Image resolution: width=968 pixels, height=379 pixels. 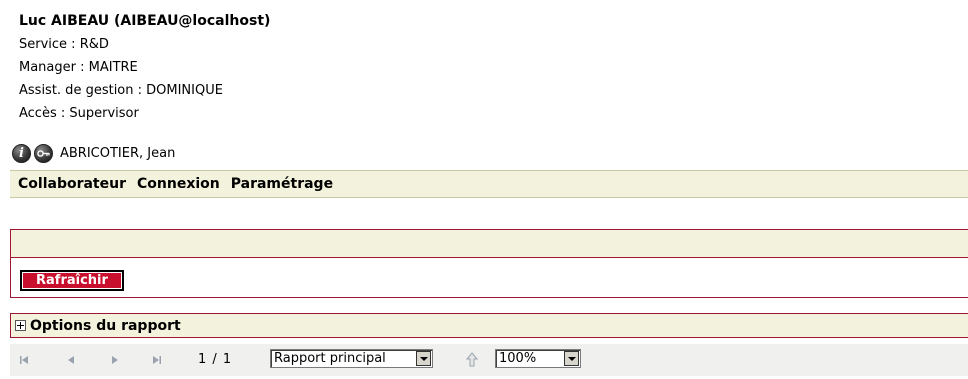 What do you see at coordinates (145, 21) in the screenshot?
I see `user-name: Luc AIBEAU (AIBEAU@localhost)` at bounding box center [145, 21].